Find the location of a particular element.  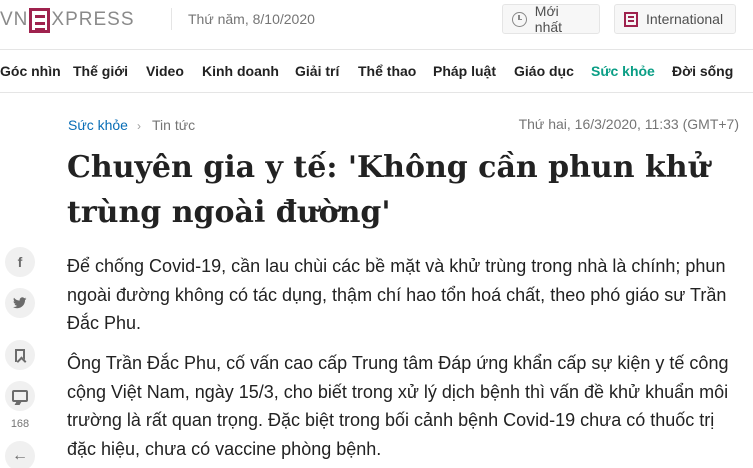

international-button: International is located at coordinates (675, 19).